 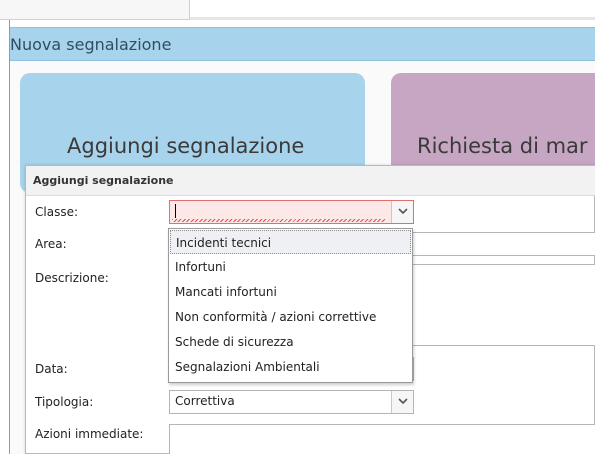 I want to click on dialog-title: Aggiungi segnalazione, so click(x=103, y=180).